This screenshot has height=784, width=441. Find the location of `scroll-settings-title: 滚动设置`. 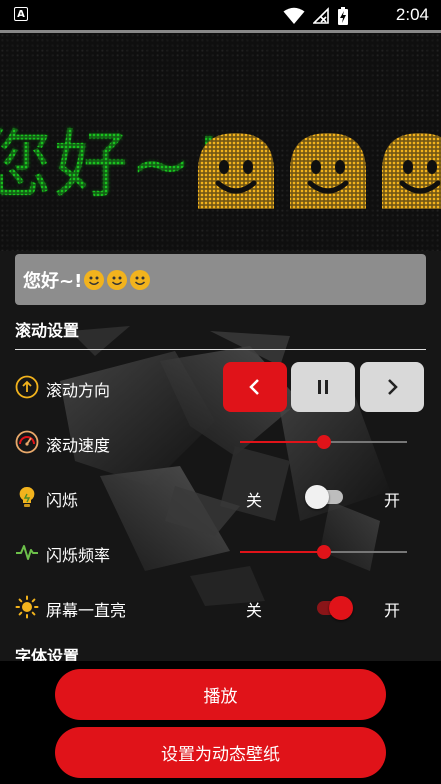

scroll-settings-title: 滚动设置 is located at coordinates (47, 330).